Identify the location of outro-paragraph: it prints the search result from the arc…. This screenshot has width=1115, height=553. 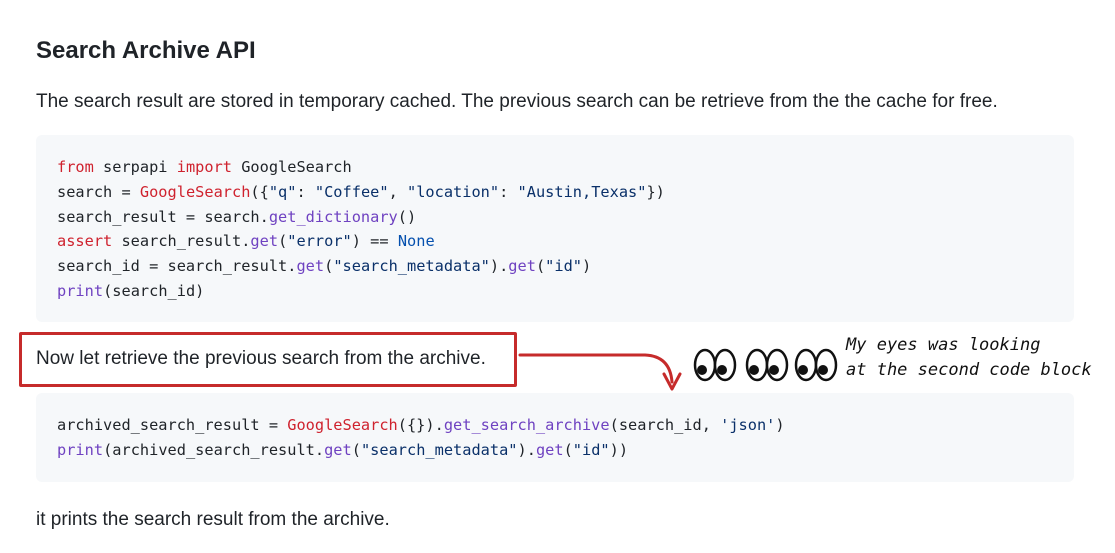
(213, 519).